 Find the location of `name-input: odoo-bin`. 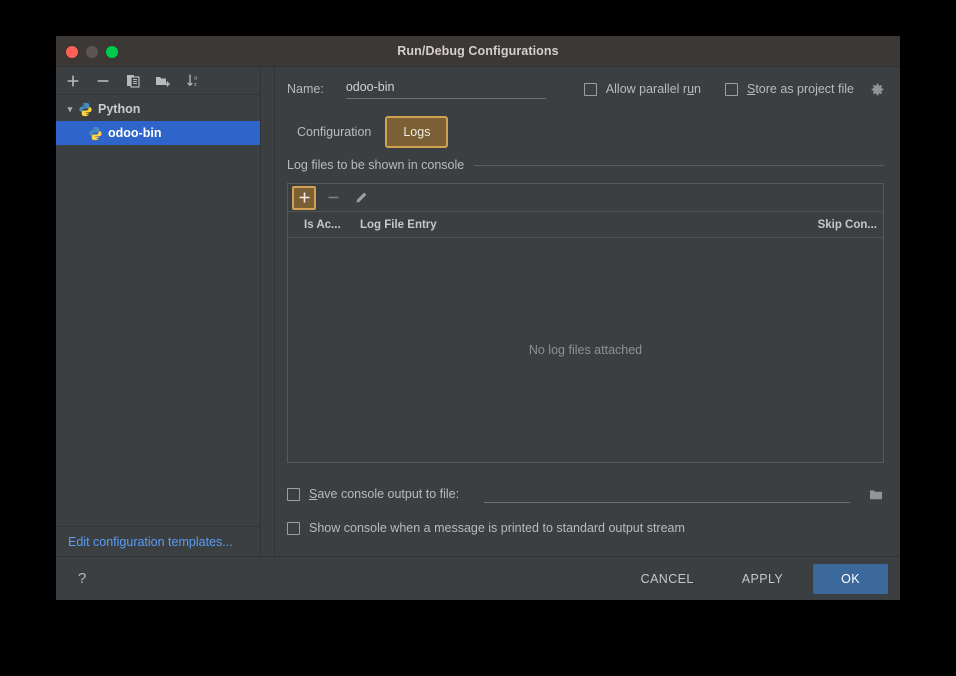

name-input: odoo-bin is located at coordinates (445, 89).